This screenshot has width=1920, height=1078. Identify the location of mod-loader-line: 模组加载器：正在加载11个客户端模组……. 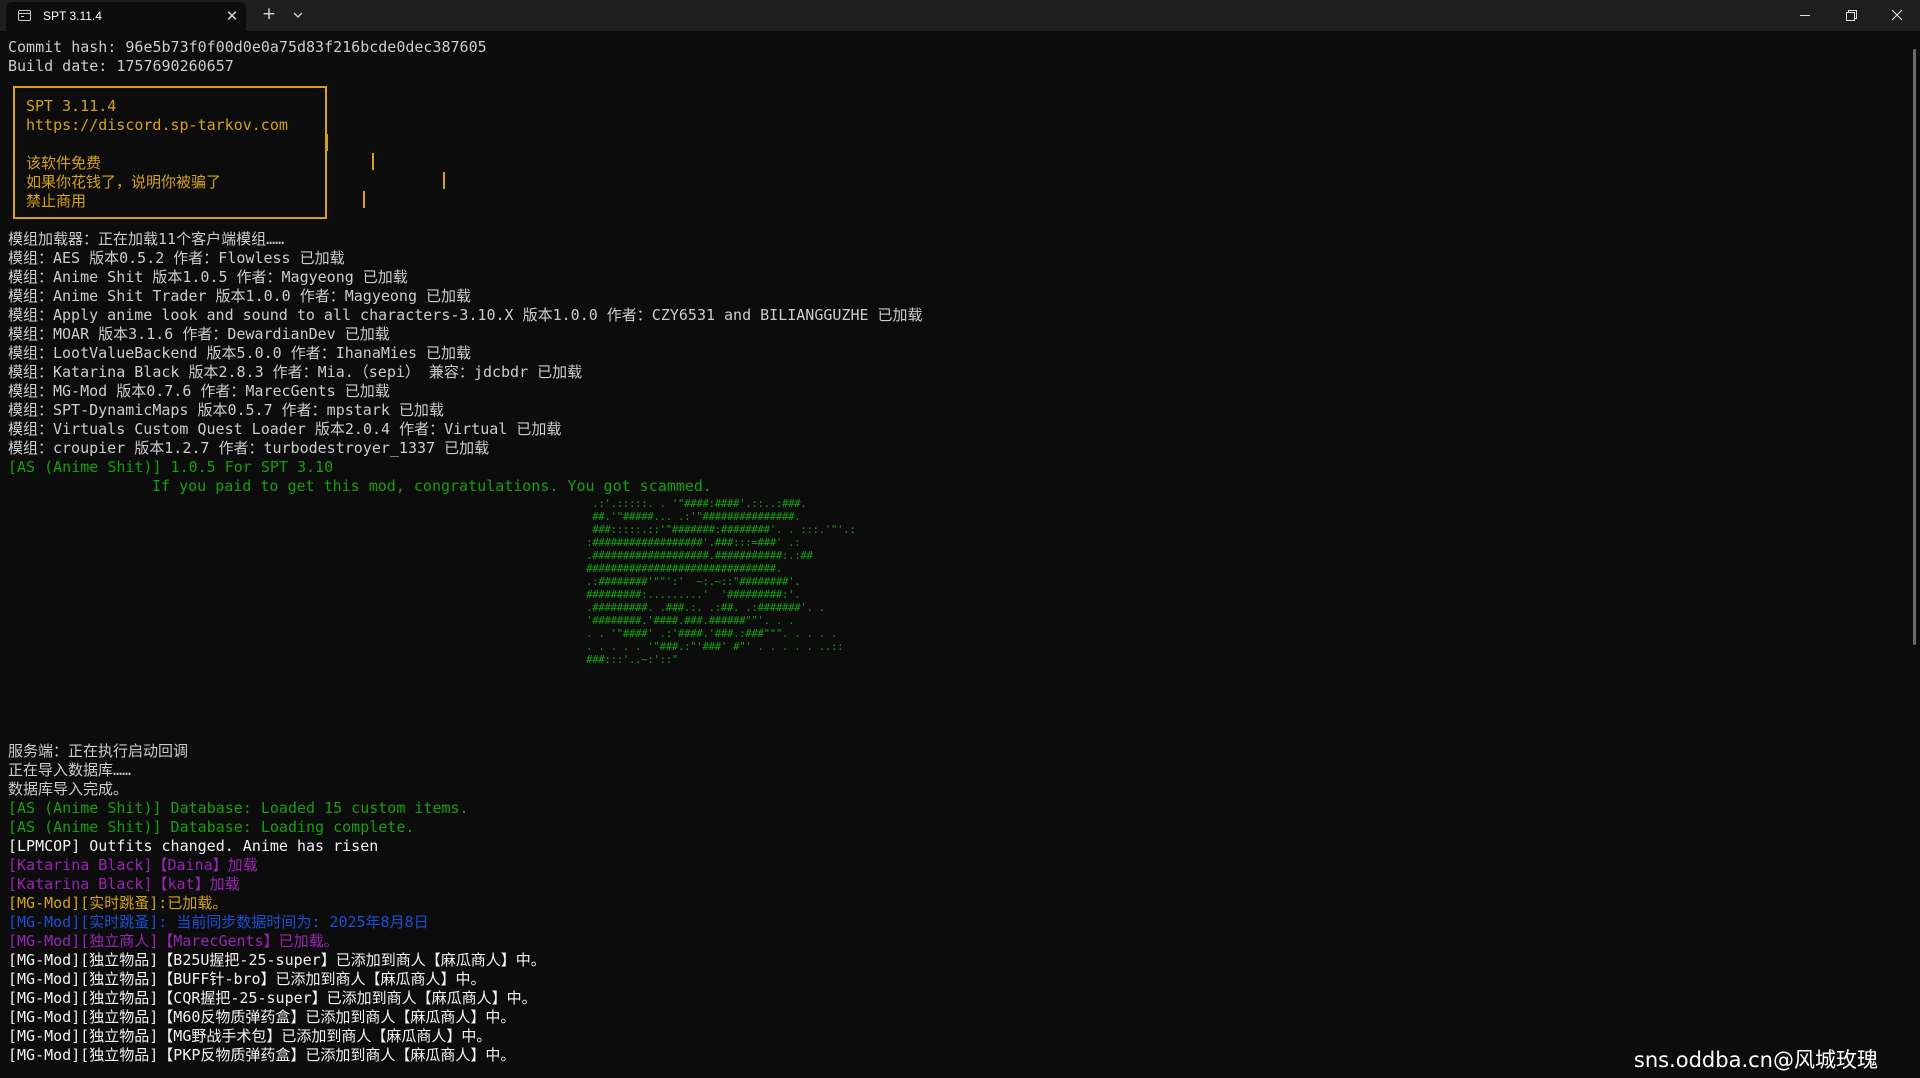
(146, 239).